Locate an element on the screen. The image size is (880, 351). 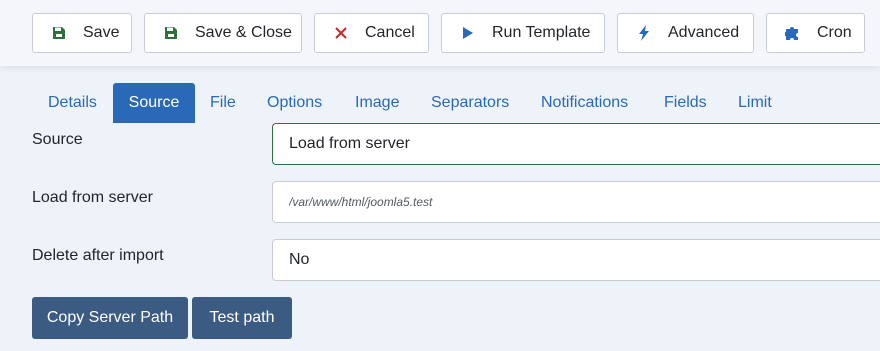
load-from-server-label: Load from server is located at coordinates (92, 197).